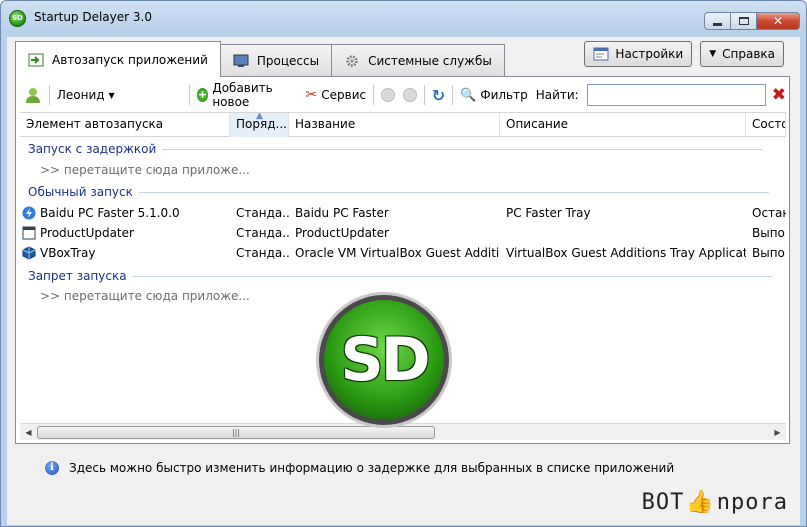 This screenshot has height=527, width=807. I want to click on row-title: Baidu PC Faster, so click(342, 213).